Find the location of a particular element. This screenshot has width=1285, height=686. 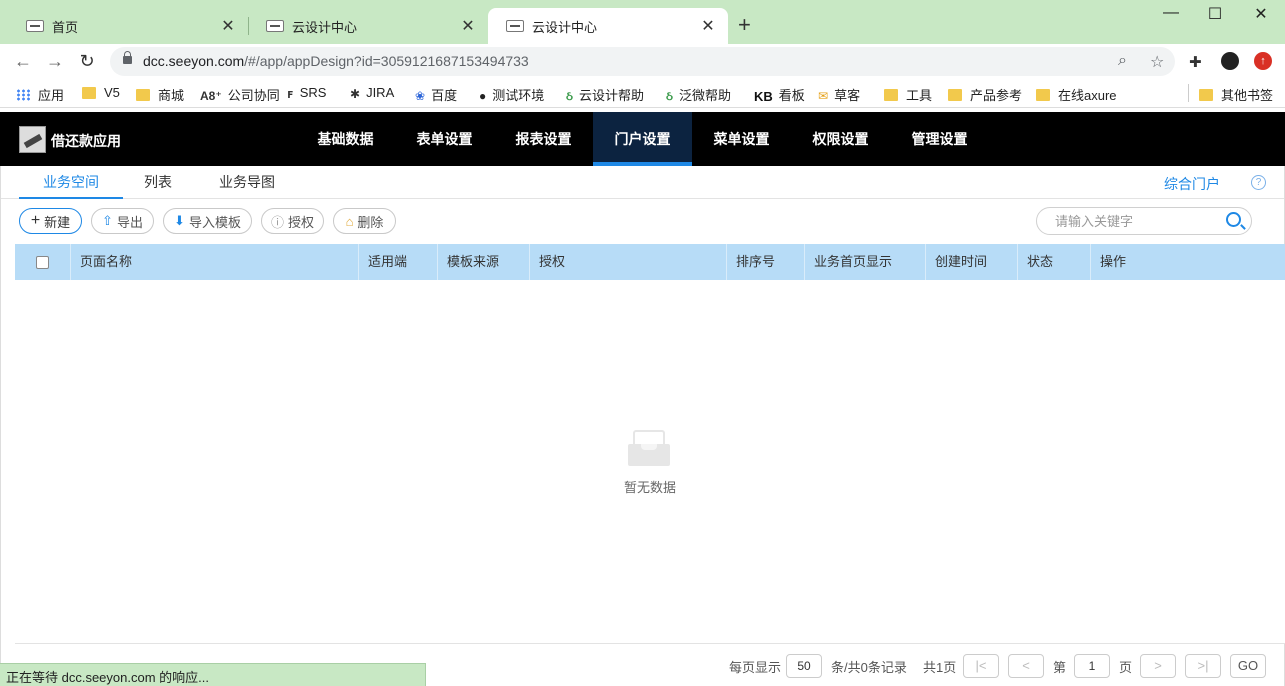

maximize-window-button: ☐ is located at coordinates (1215, 16).